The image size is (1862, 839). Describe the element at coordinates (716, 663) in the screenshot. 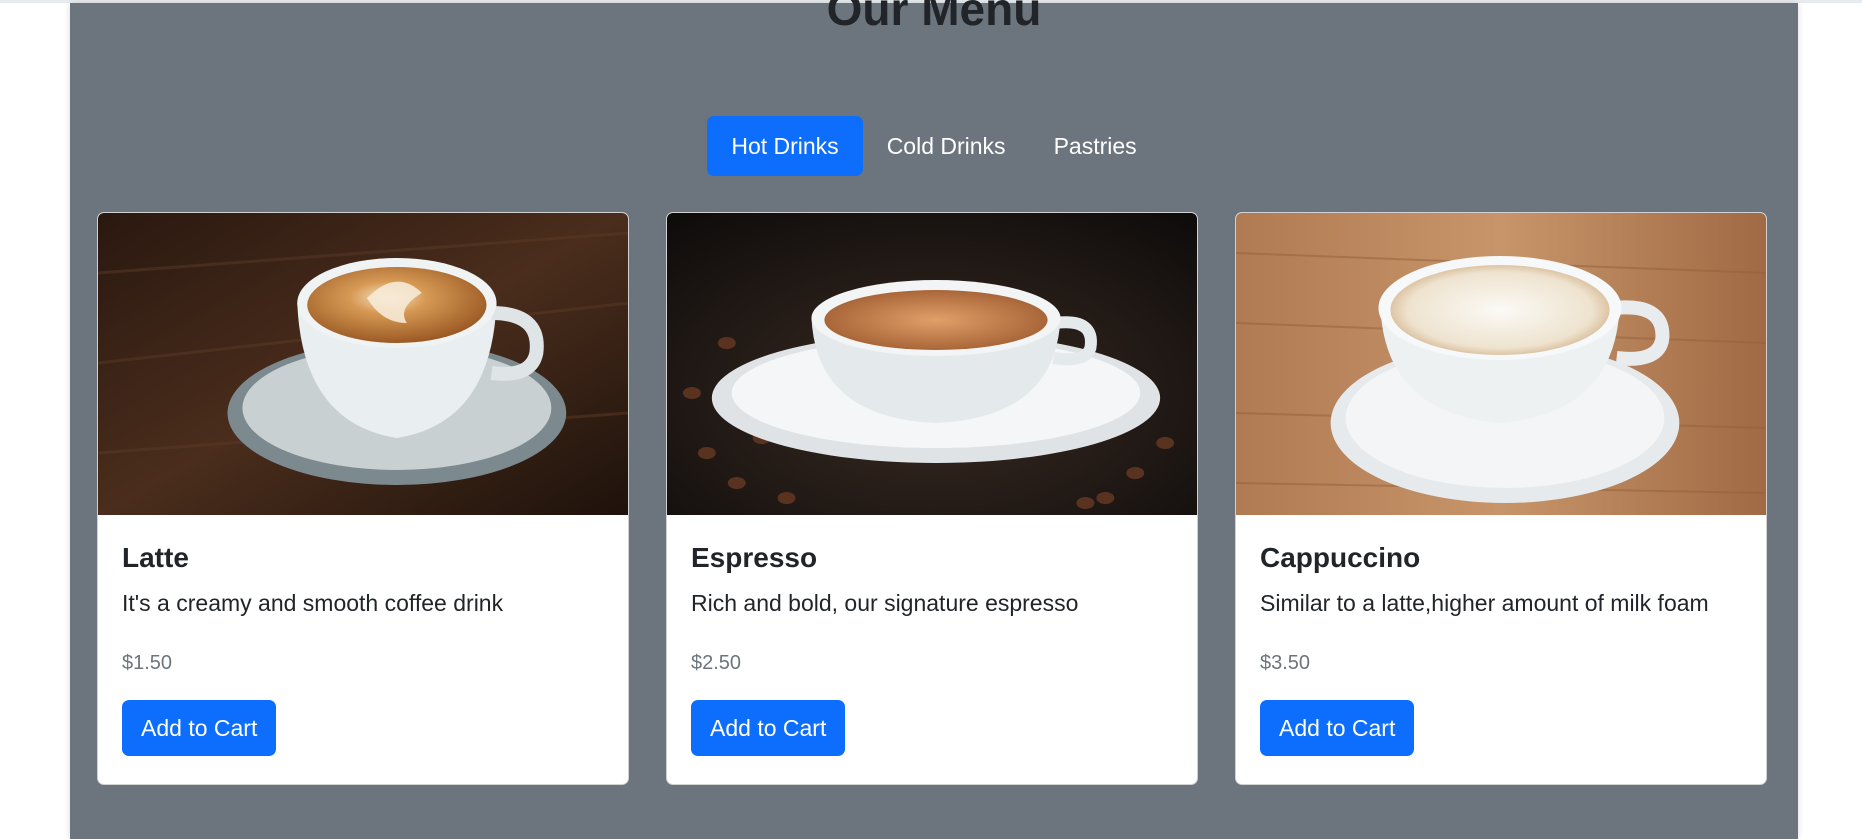

I see `product-price: $2.50` at that location.